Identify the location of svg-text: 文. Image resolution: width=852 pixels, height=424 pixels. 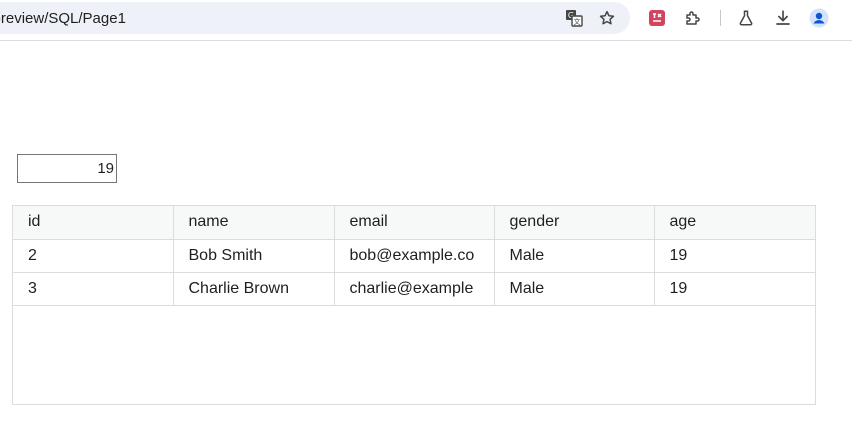
(577, 21).